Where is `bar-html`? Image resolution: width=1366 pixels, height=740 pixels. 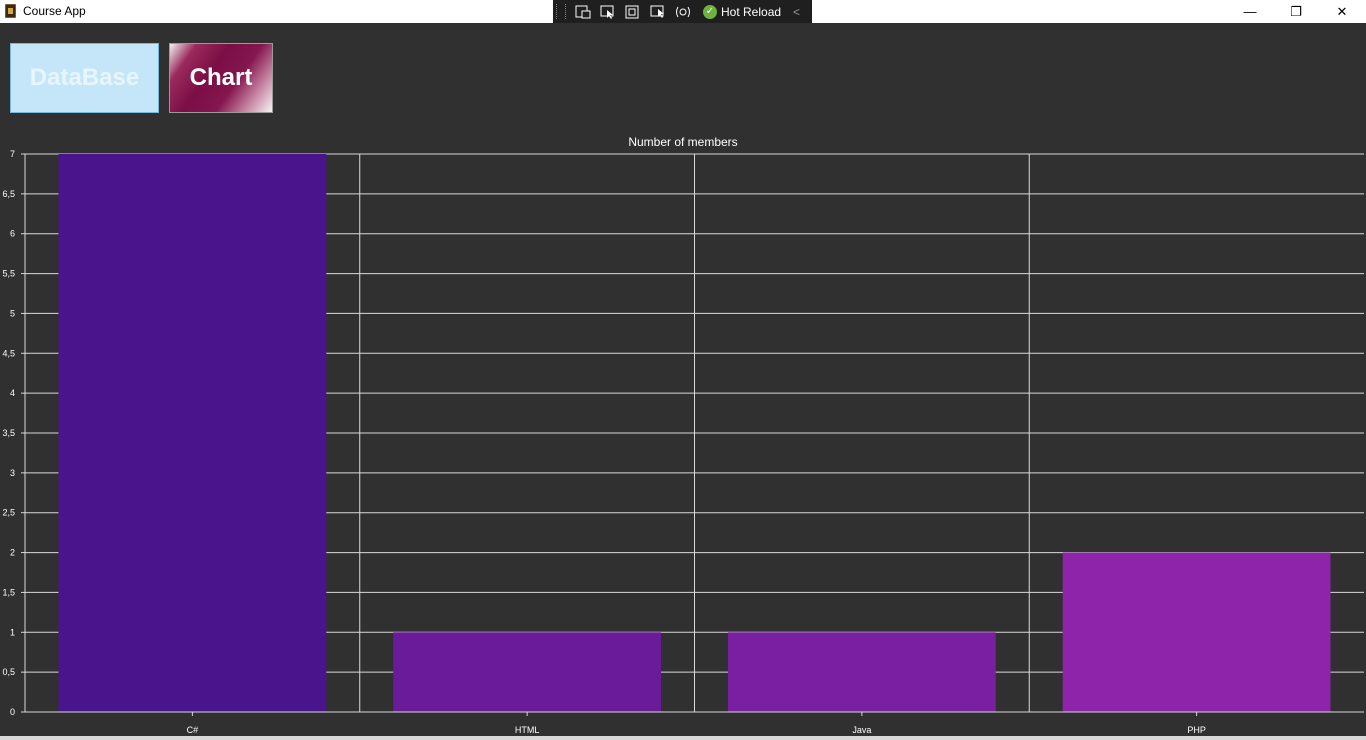
bar-html is located at coordinates (527, 672).